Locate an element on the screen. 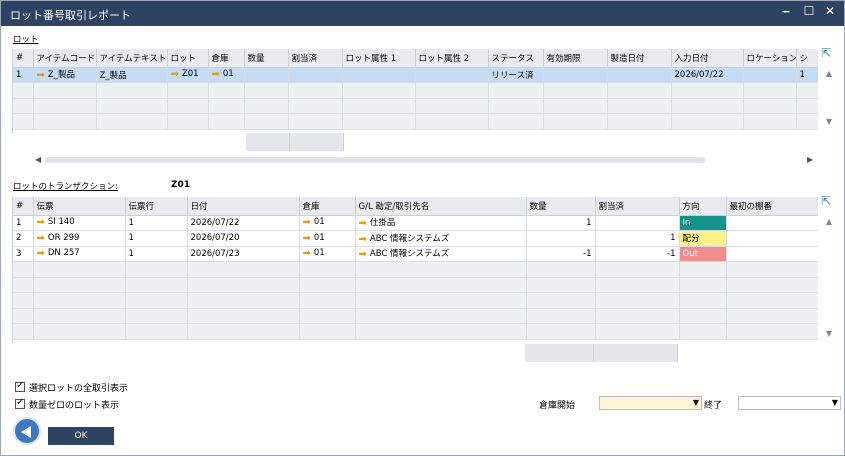 The image size is (845, 456). tx-col-header: 最初の棚番 is located at coordinates (772, 206).